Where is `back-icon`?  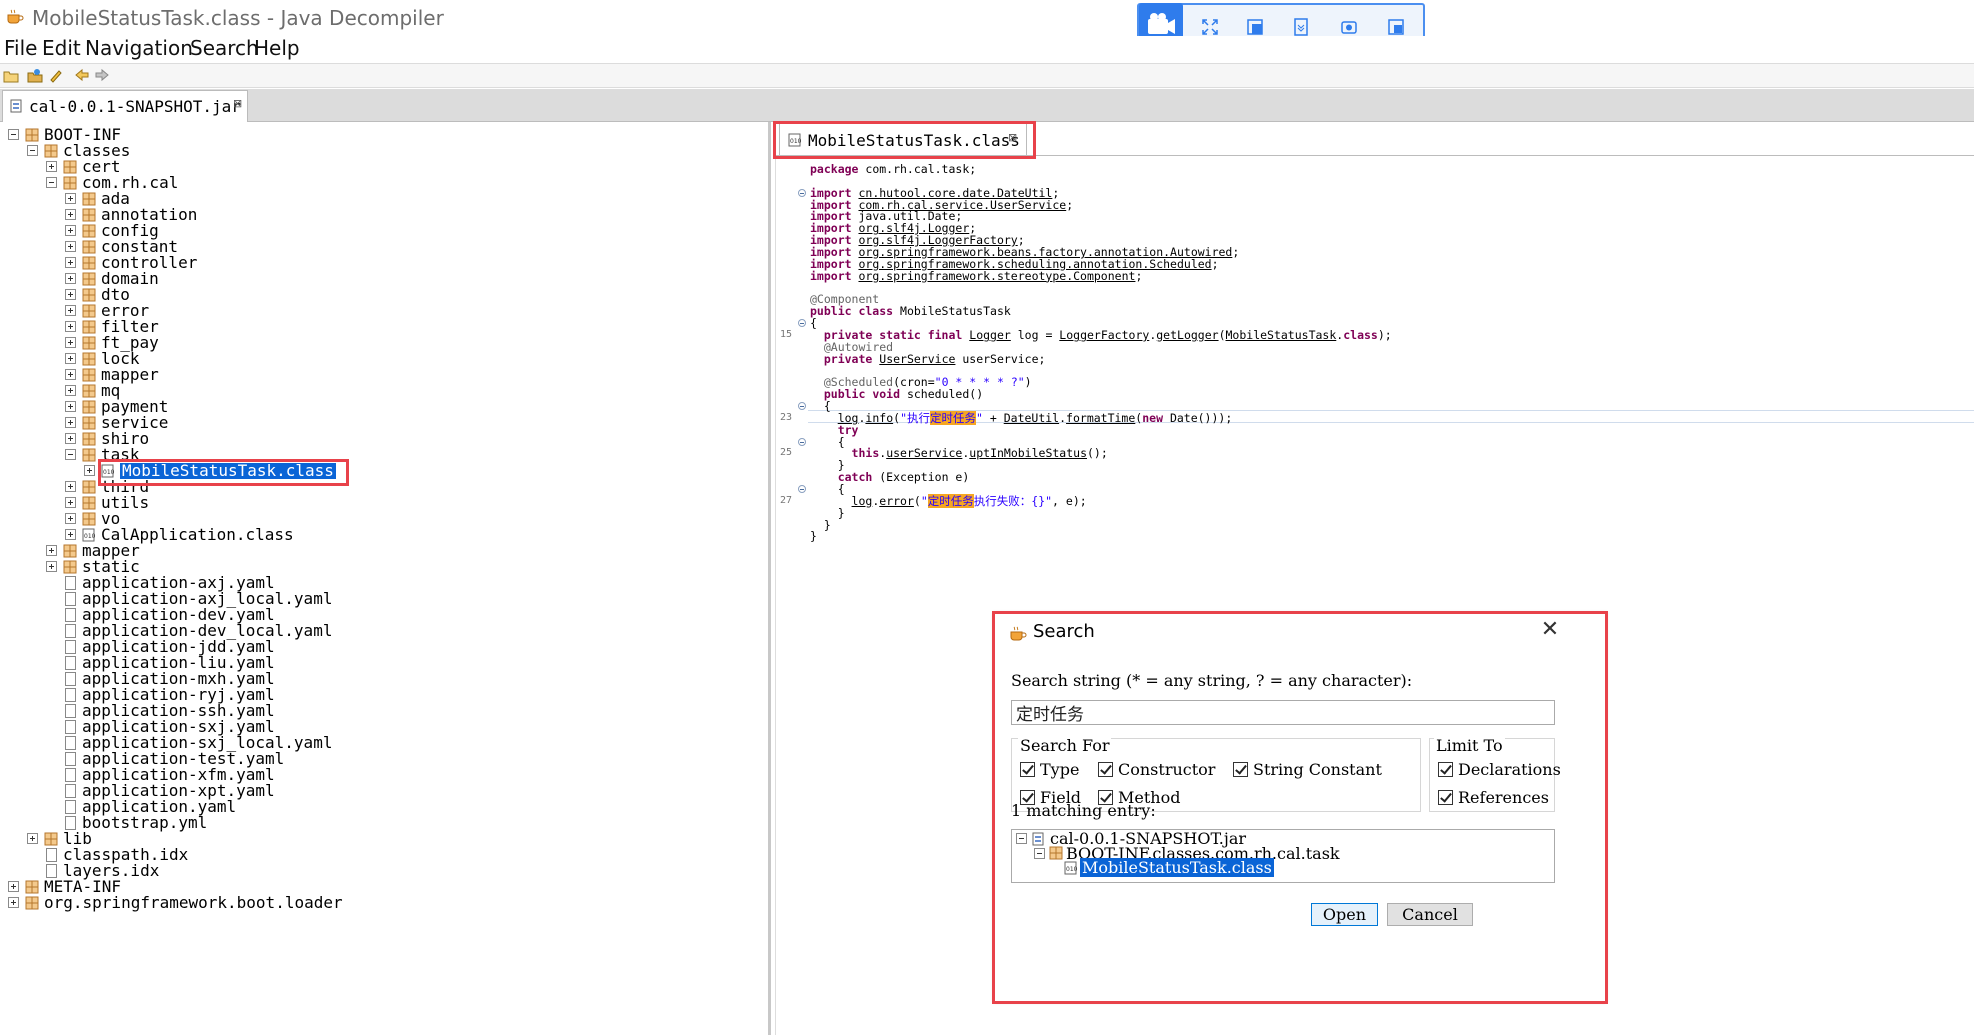
back-icon is located at coordinates (82, 75).